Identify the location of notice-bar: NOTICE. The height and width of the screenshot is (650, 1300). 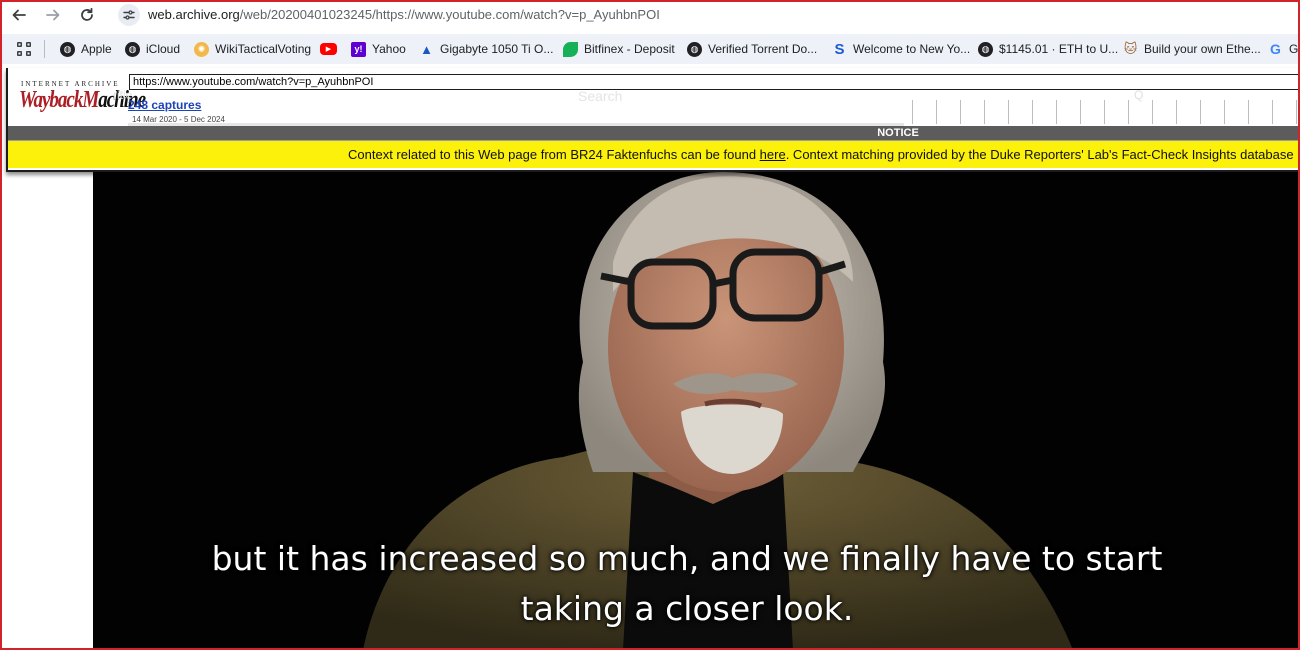
(654, 133).